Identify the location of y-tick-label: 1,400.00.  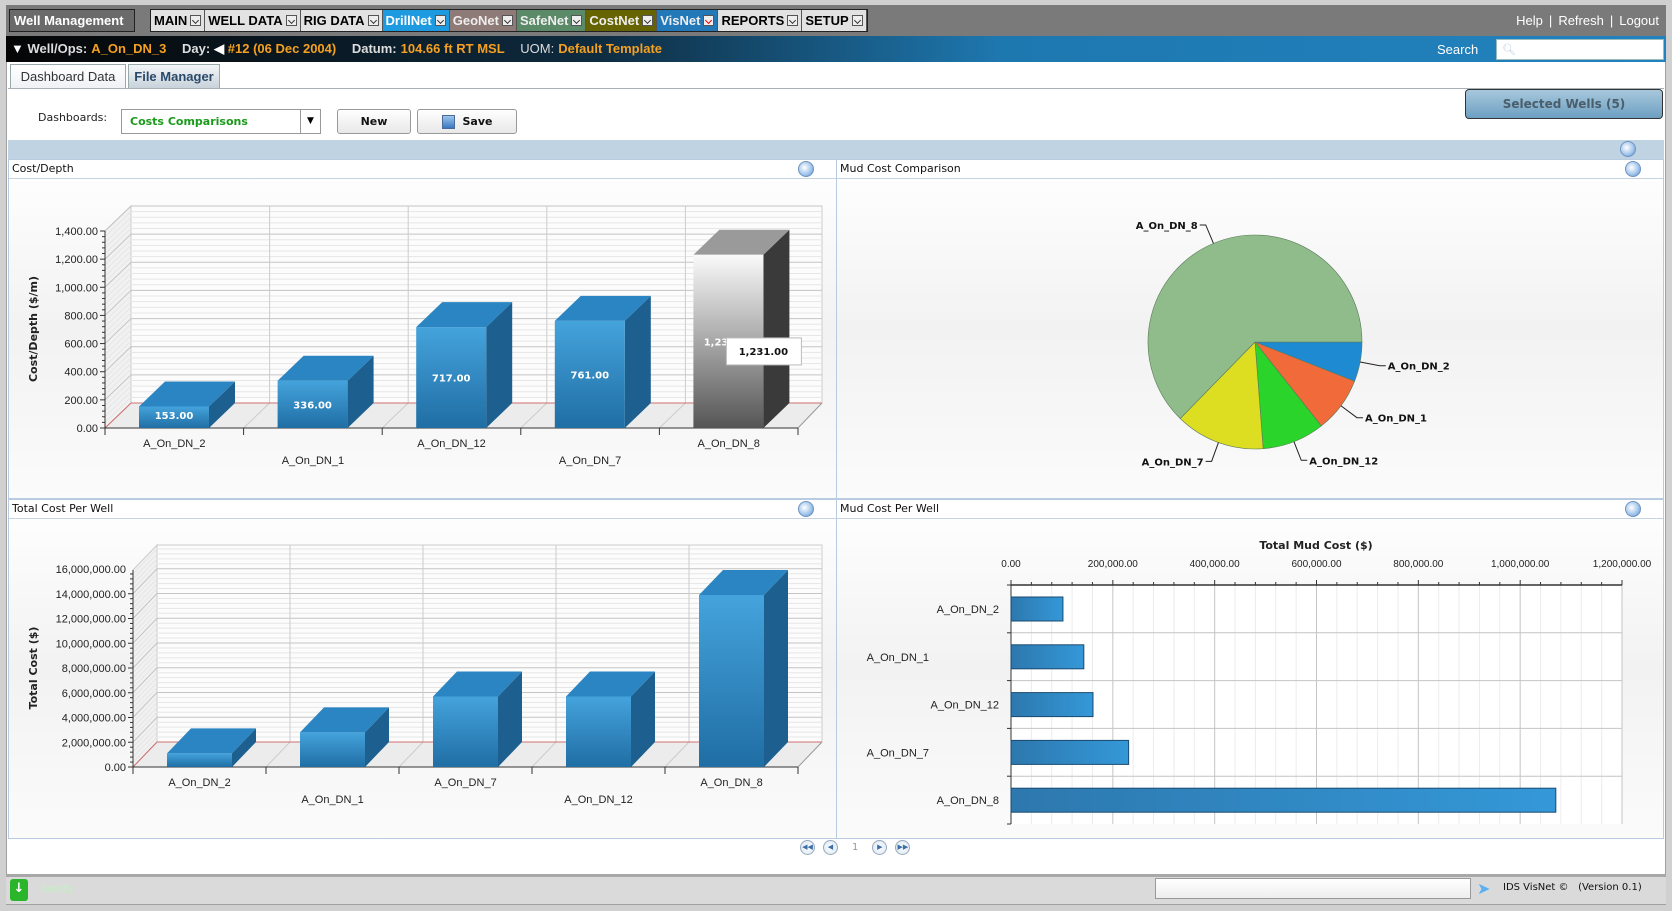
(76, 232).